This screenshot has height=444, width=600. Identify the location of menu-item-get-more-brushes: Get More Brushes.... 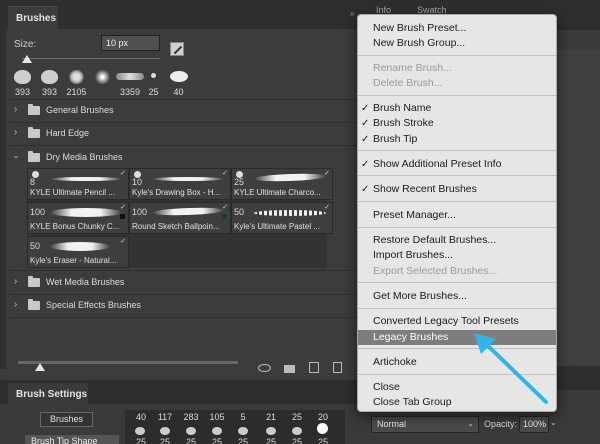
(457, 296).